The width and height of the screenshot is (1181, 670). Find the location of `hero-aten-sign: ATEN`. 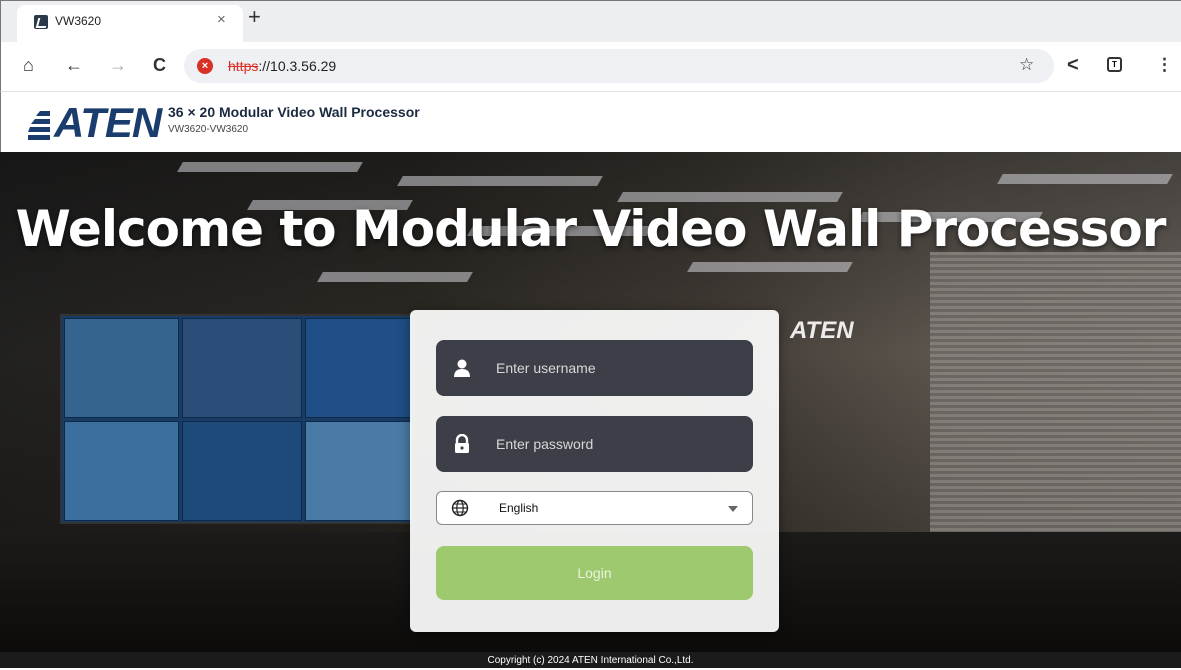

hero-aten-sign: ATEN is located at coordinates (822, 330).